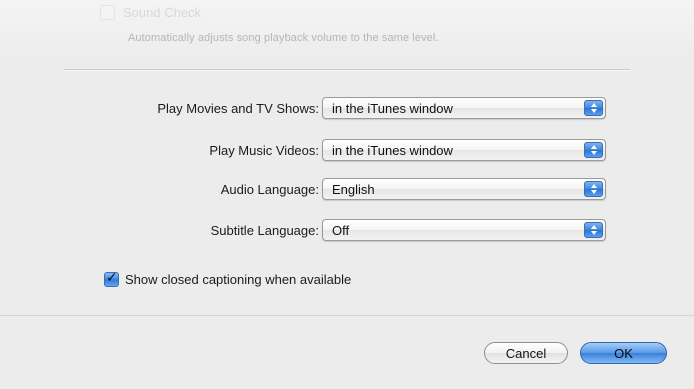 The width and height of the screenshot is (694, 389). What do you see at coordinates (464, 150) in the screenshot?
I see `play-music-videos-popup: in the iTunes window` at bounding box center [464, 150].